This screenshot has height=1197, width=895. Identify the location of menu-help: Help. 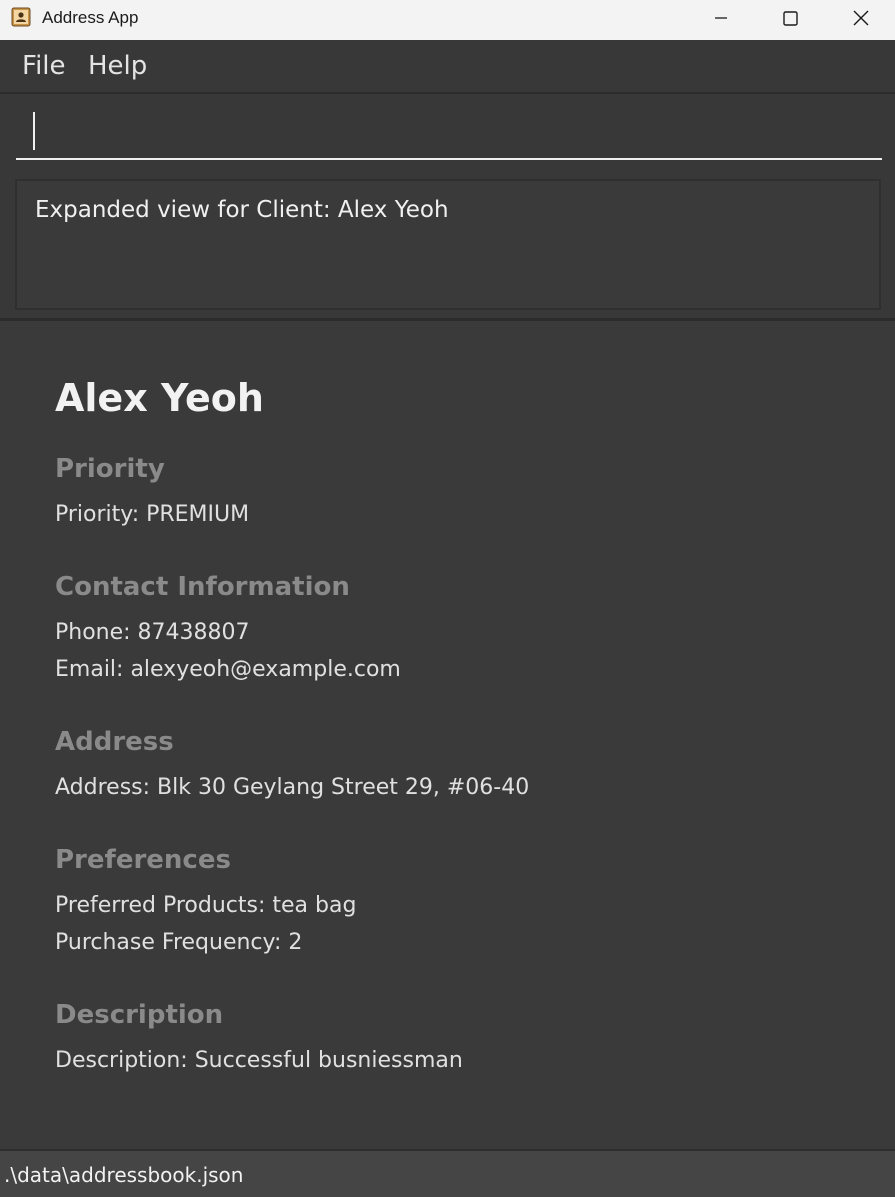
(117, 66).